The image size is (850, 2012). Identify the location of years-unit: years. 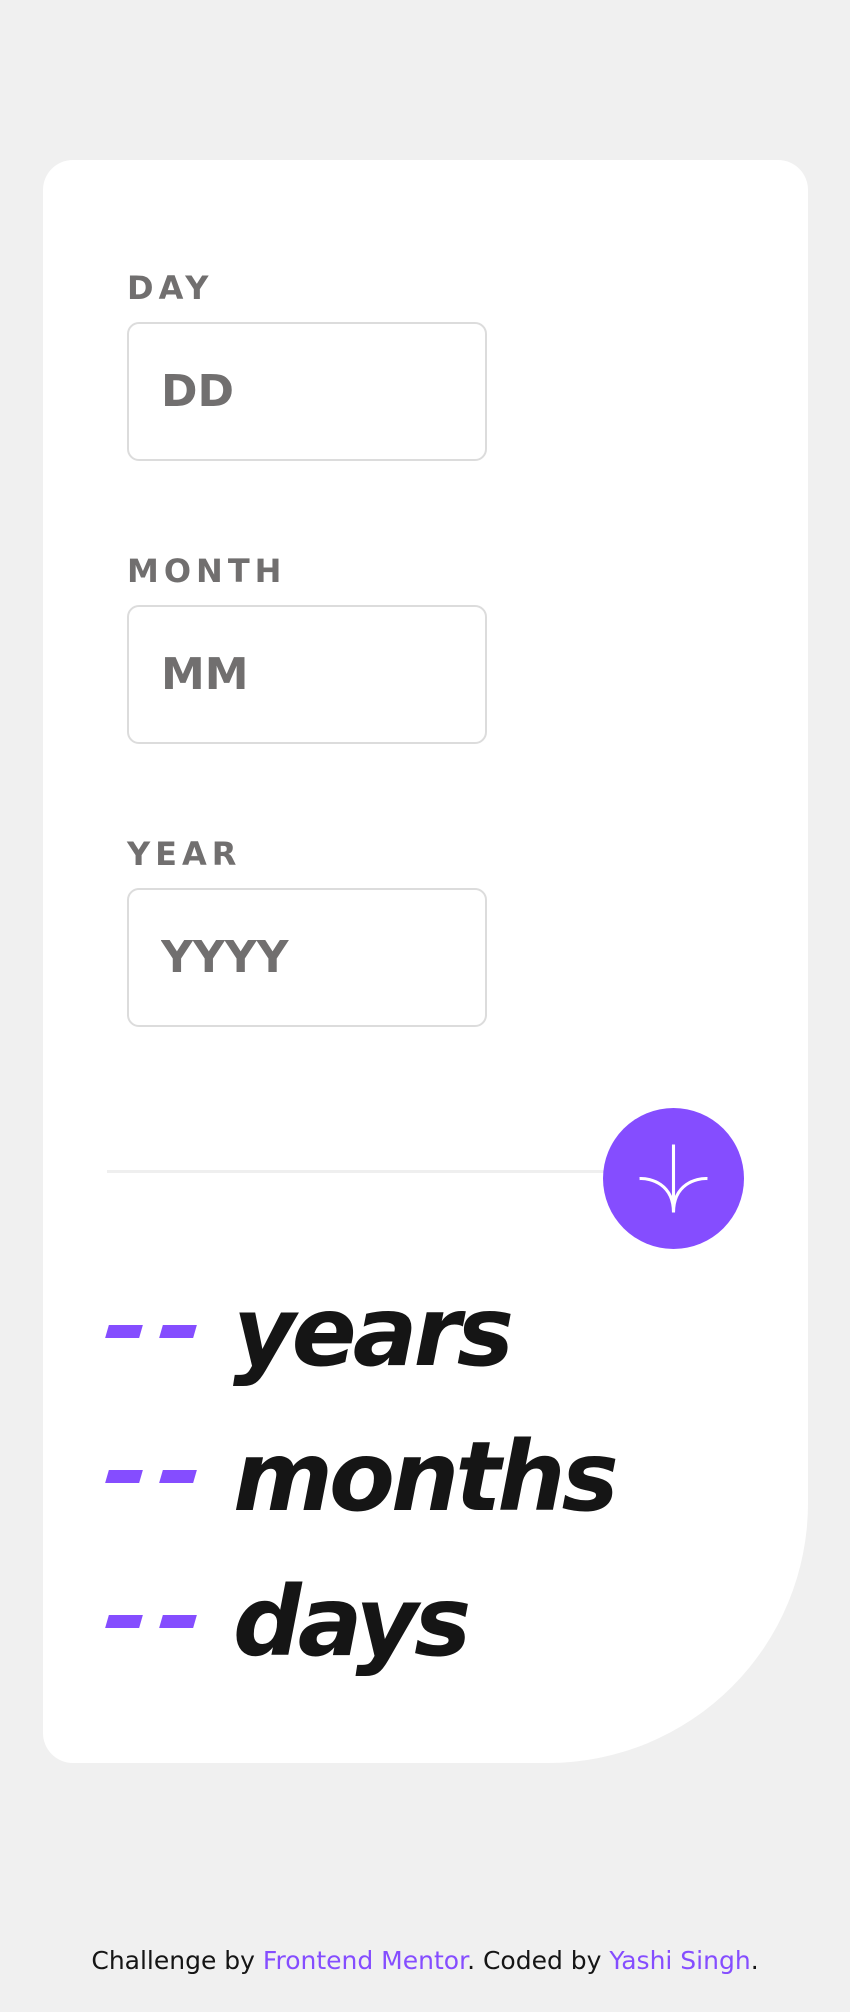
(373, 1332).